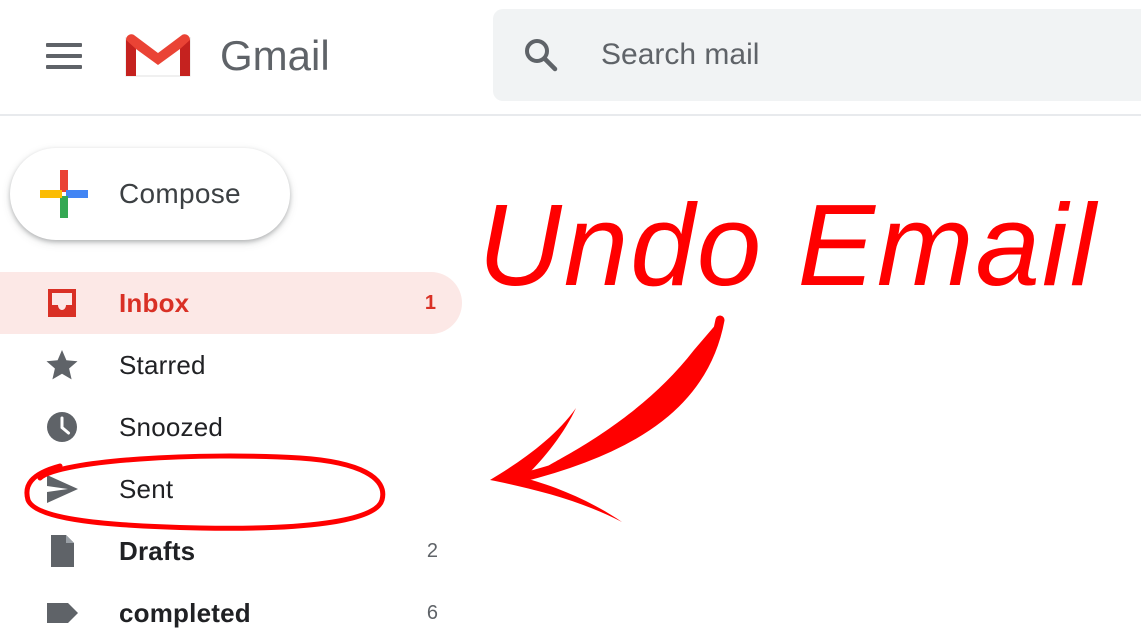 This screenshot has height=639, width=1141. What do you see at coordinates (430, 303) in the screenshot?
I see `unread-count: 1` at bounding box center [430, 303].